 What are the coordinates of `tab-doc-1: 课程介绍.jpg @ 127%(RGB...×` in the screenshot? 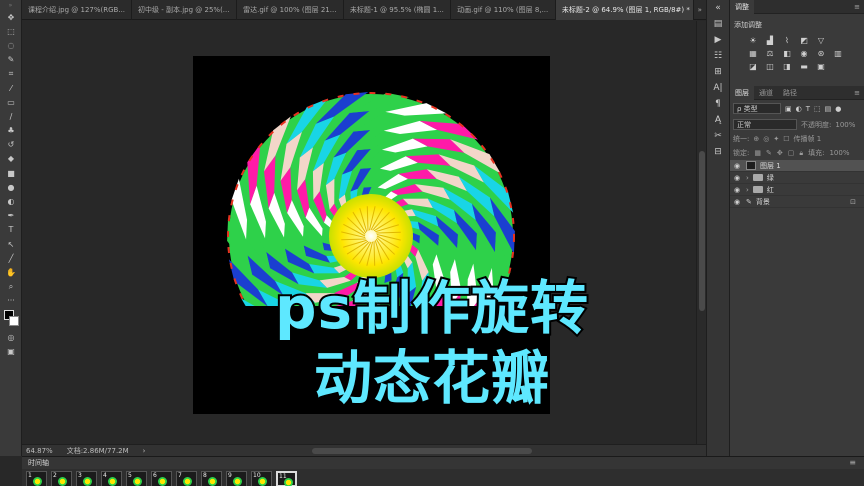 It's located at (77, 10).